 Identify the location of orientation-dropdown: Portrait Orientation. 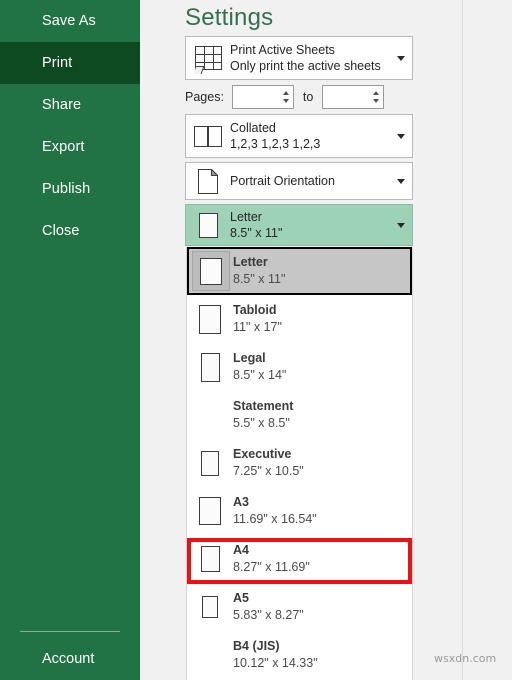
(299, 181).